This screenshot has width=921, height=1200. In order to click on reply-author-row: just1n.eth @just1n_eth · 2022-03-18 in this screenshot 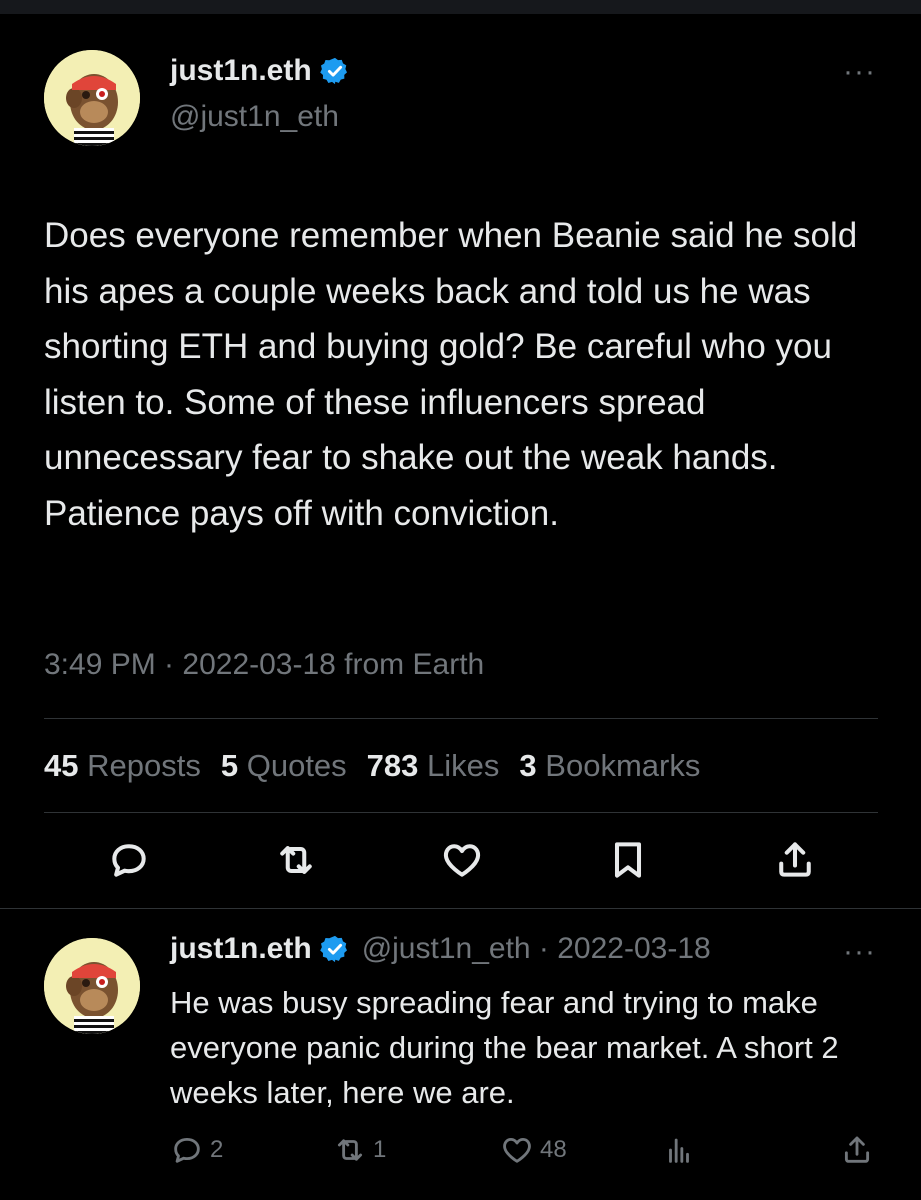, I will do `click(440, 949)`.